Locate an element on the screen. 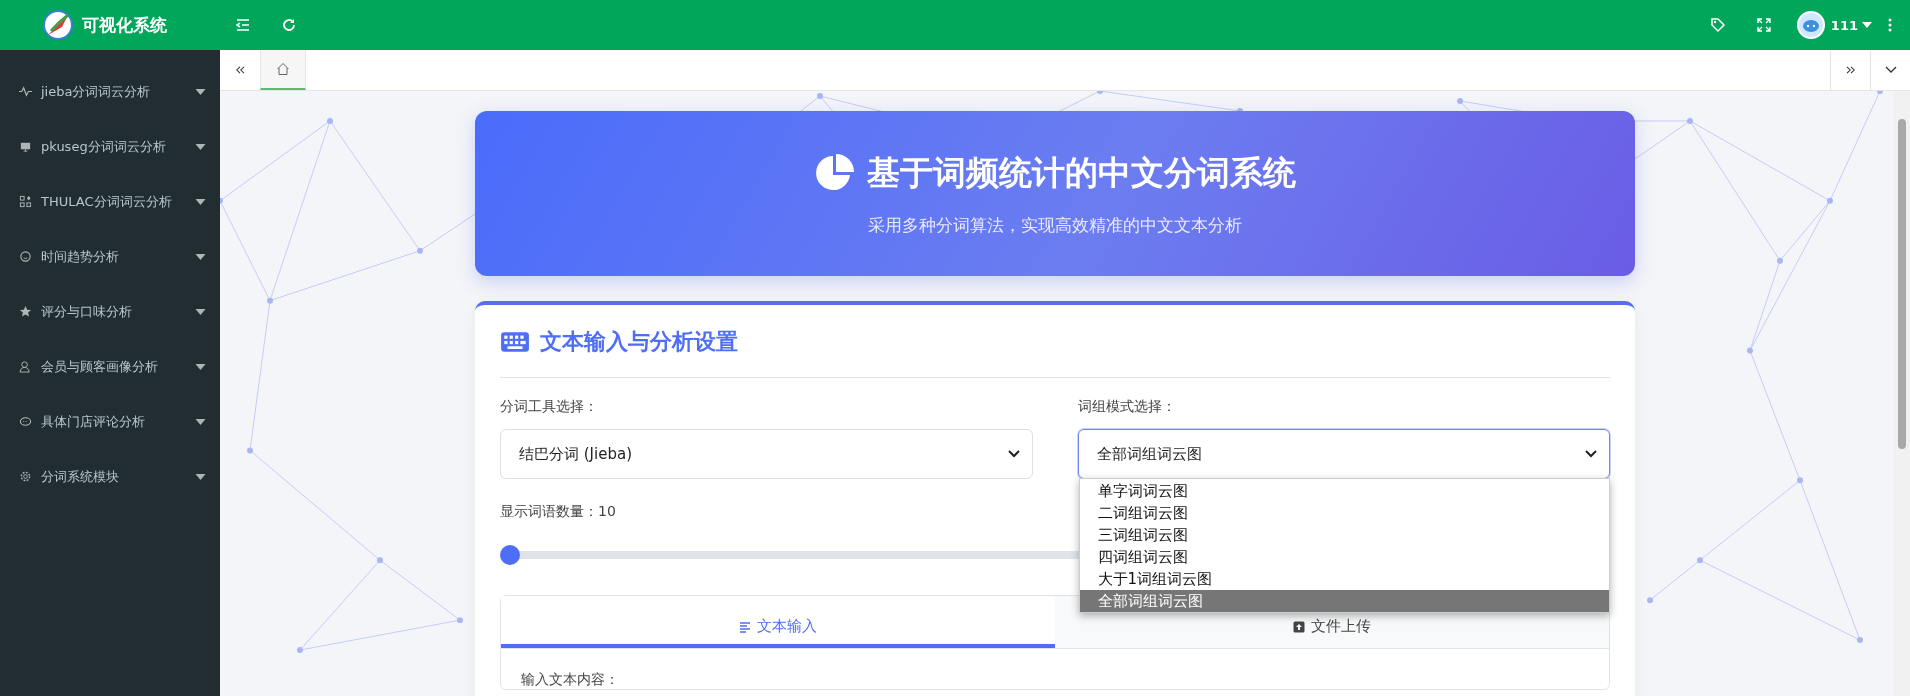 This screenshot has height=696, width=1910. field-label: 显示词语数量：10 is located at coordinates (558, 512).